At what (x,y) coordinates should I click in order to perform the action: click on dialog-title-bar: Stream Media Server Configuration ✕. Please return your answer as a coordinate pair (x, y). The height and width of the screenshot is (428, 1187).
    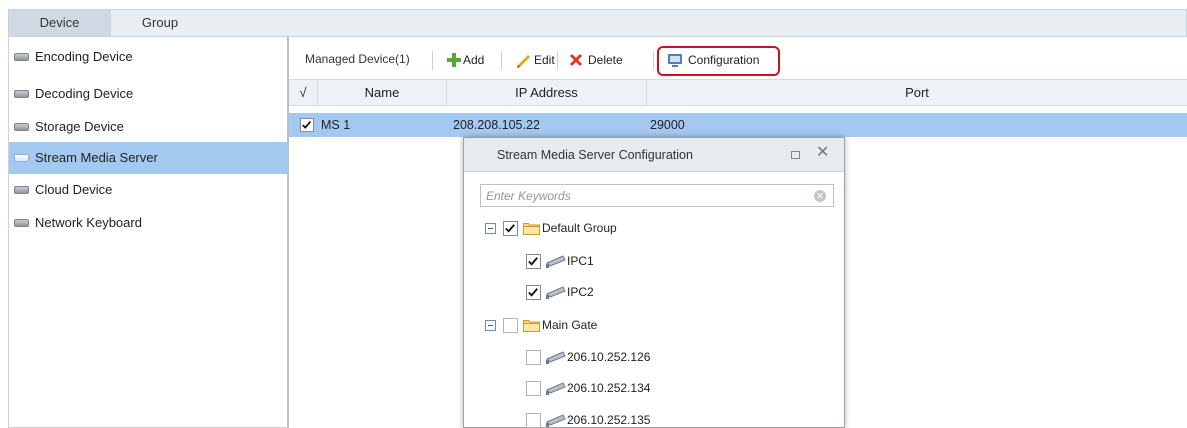
    Looking at the image, I should click on (654, 155).